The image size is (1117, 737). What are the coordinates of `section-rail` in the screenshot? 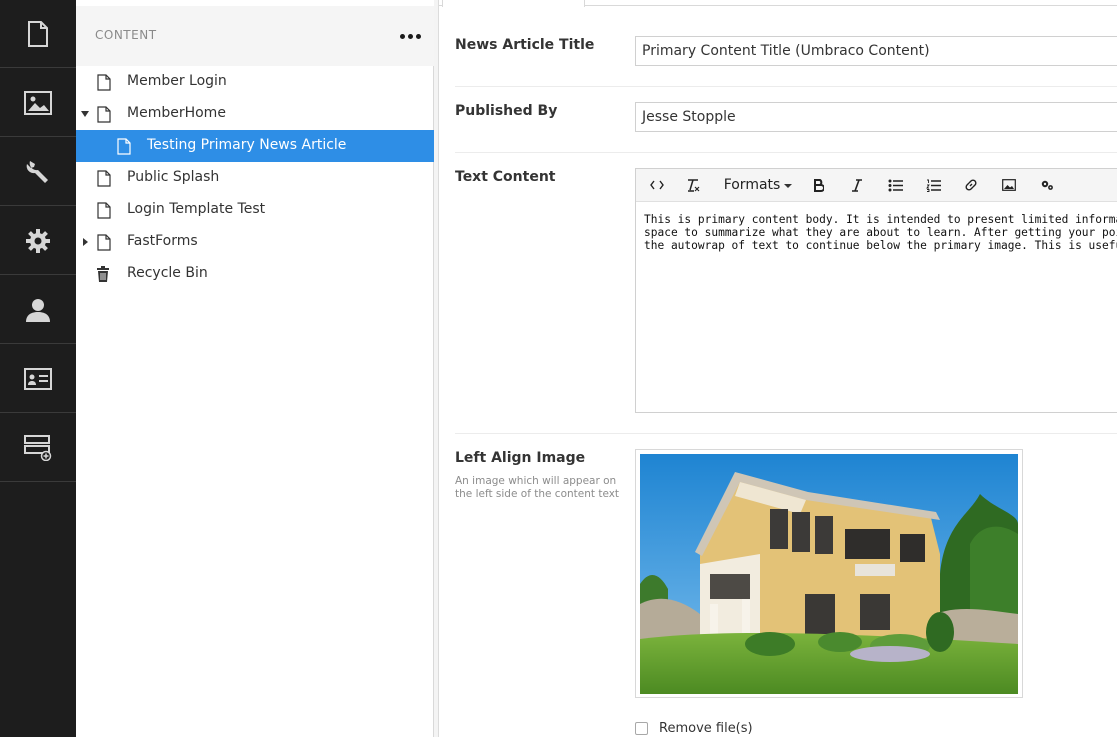 It's located at (38, 368).